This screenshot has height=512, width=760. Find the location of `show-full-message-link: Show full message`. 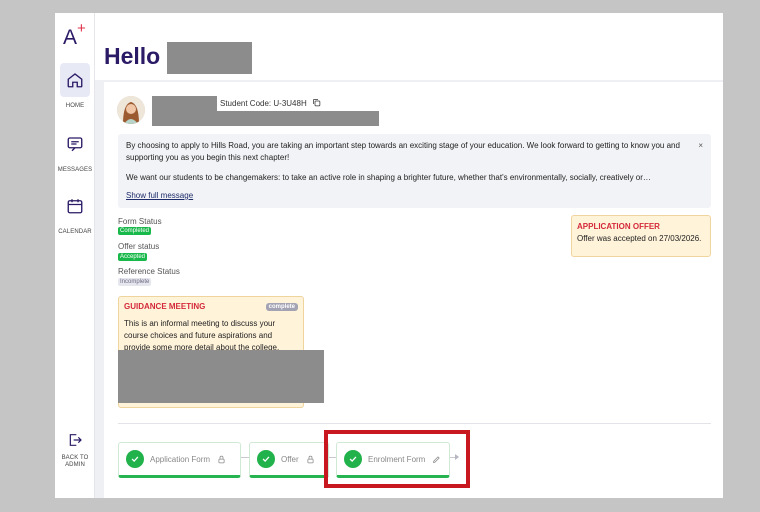

show-full-message-link: Show full message is located at coordinates (159, 195).